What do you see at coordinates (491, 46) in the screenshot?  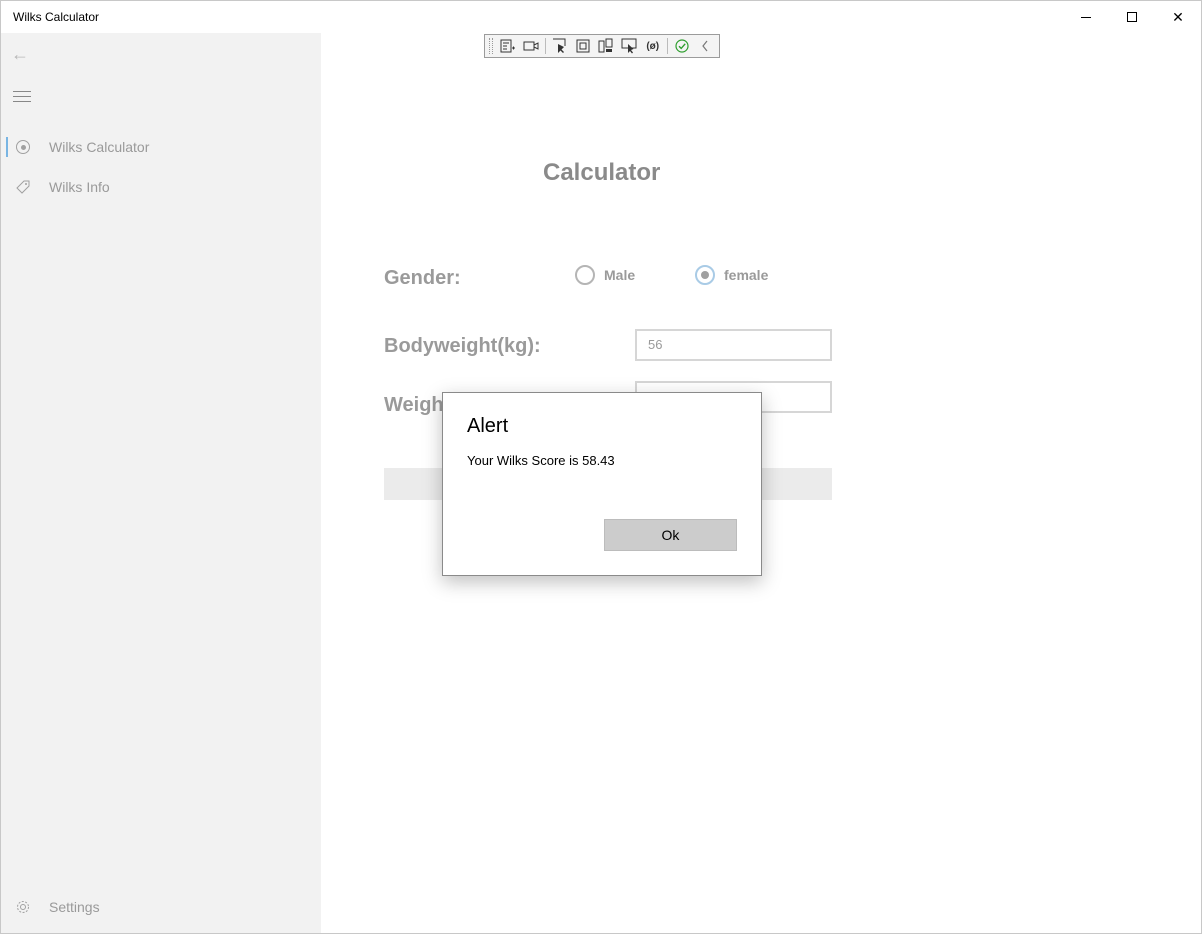 I see `toolbar-grip` at bounding box center [491, 46].